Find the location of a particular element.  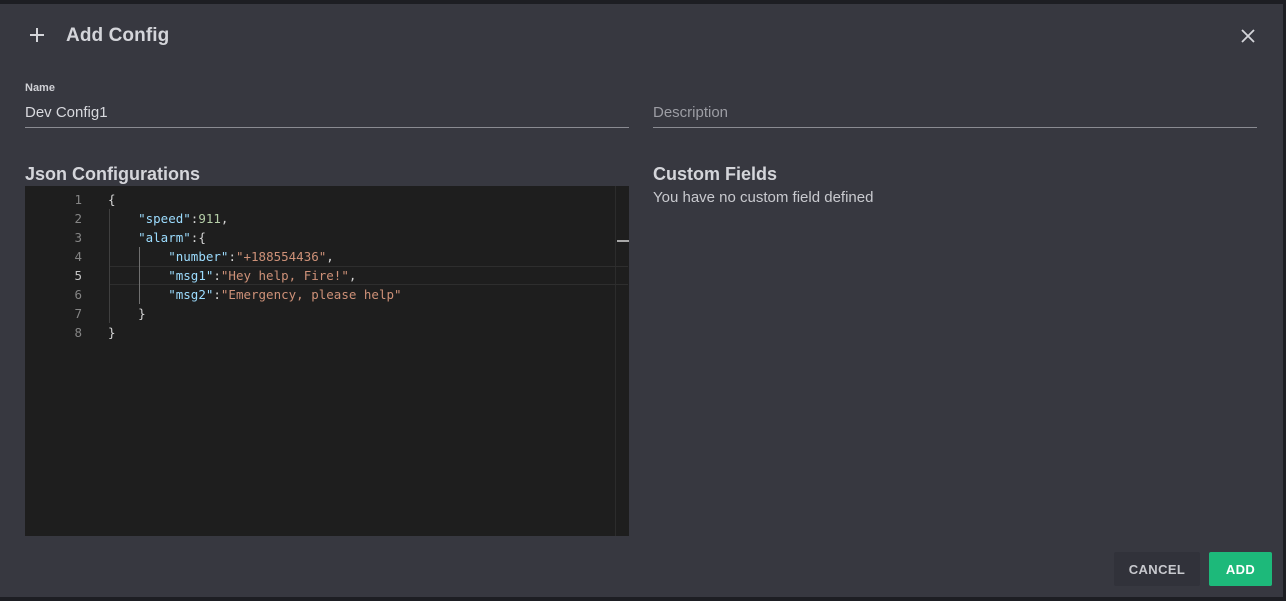

add-button: ADD is located at coordinates (1240, 569).